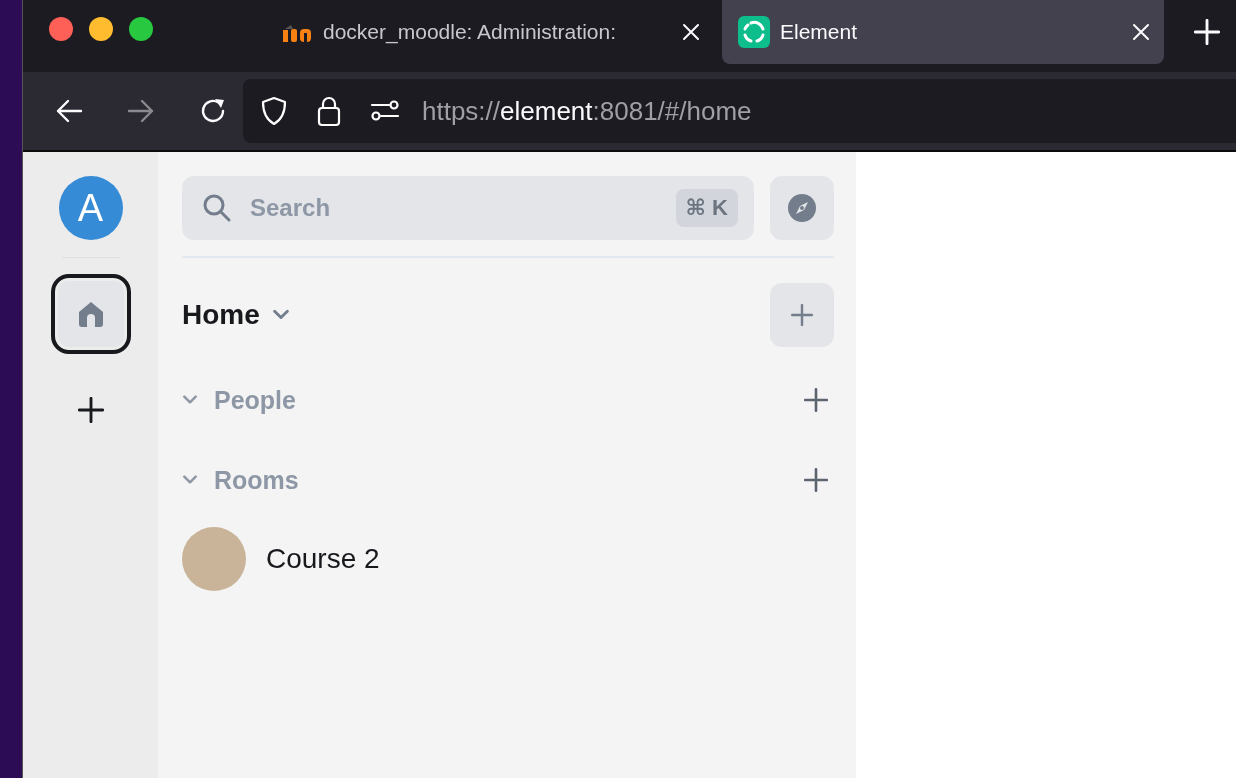 This screenshot has width=1236, height=778. I want to click on element-logo-icon, so click(754, 32).